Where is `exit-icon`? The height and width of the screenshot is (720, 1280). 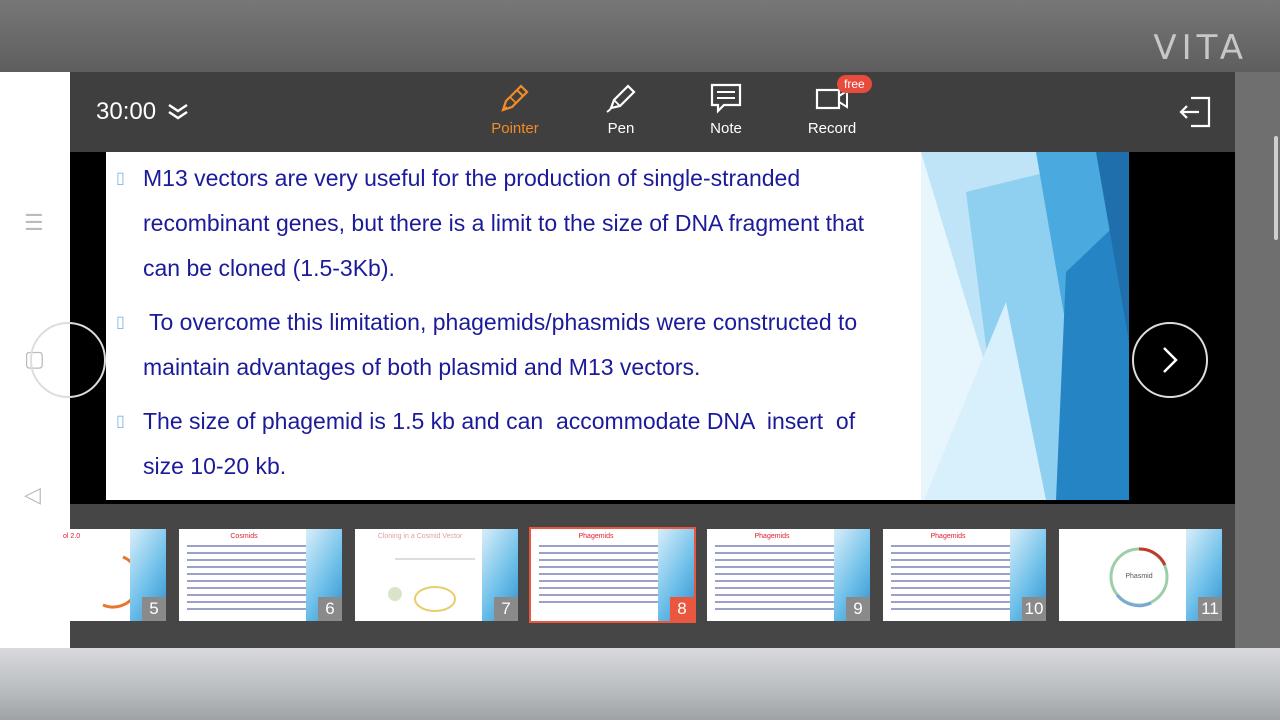
exit-icon is located at coordinates (1195, 112).